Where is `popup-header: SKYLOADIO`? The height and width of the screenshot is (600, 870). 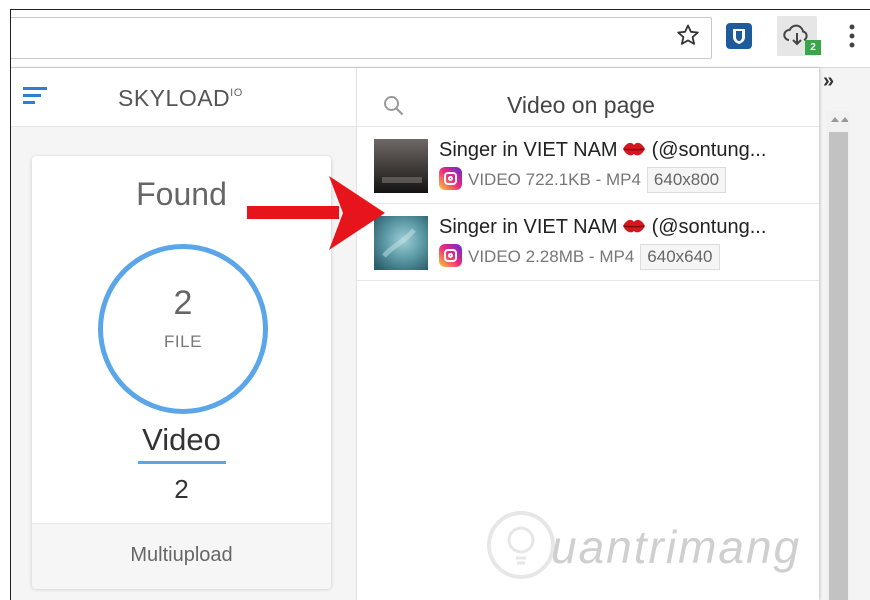 popup-header: SKYLOADIO is located at coordinates (183, 97).